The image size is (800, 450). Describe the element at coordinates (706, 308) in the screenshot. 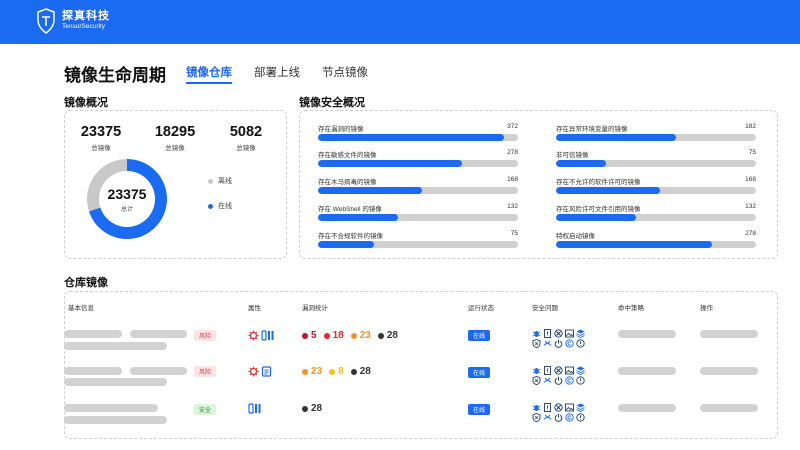

I see `col-header-actions: 操作` at that location.